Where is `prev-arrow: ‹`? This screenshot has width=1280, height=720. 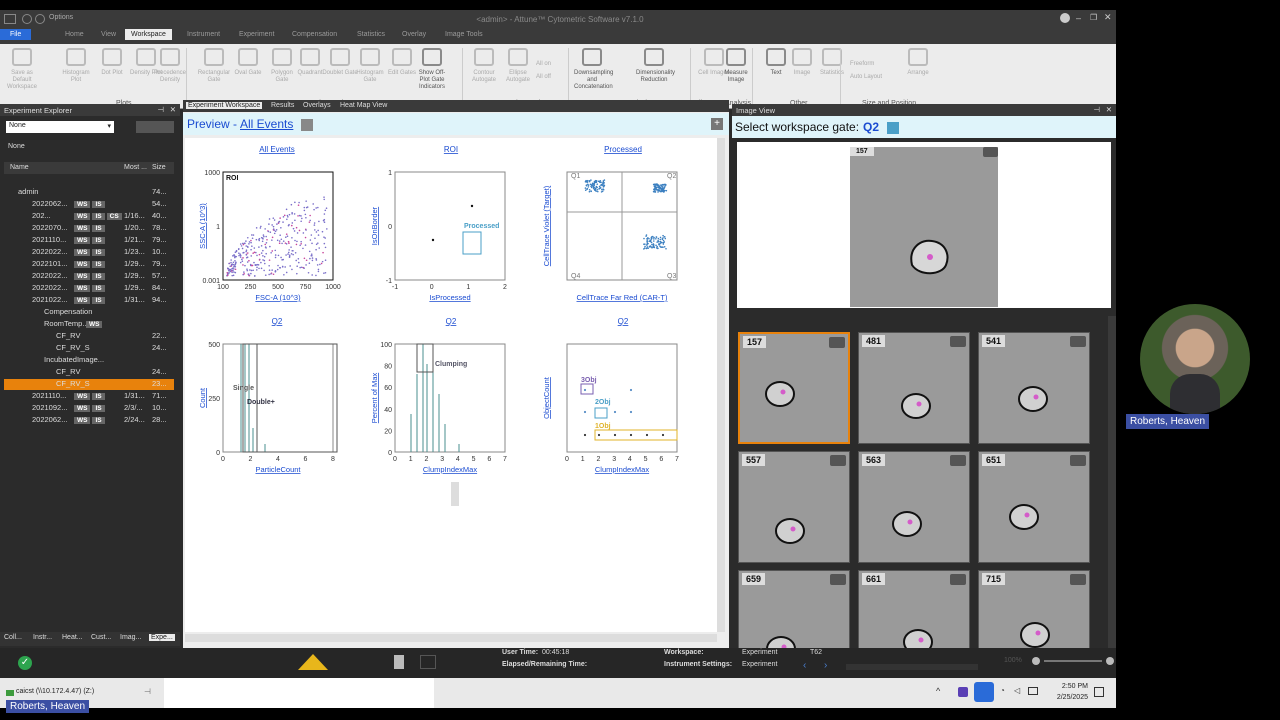 prev-arrow: ‹ is located at coordinates (804, 665).